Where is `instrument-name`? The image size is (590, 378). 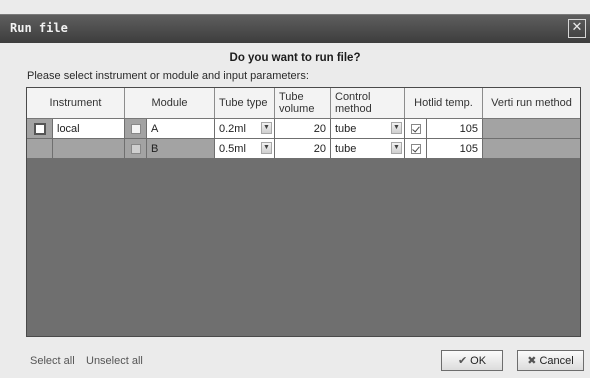 instrument-name is located at coordinates (89, 149).